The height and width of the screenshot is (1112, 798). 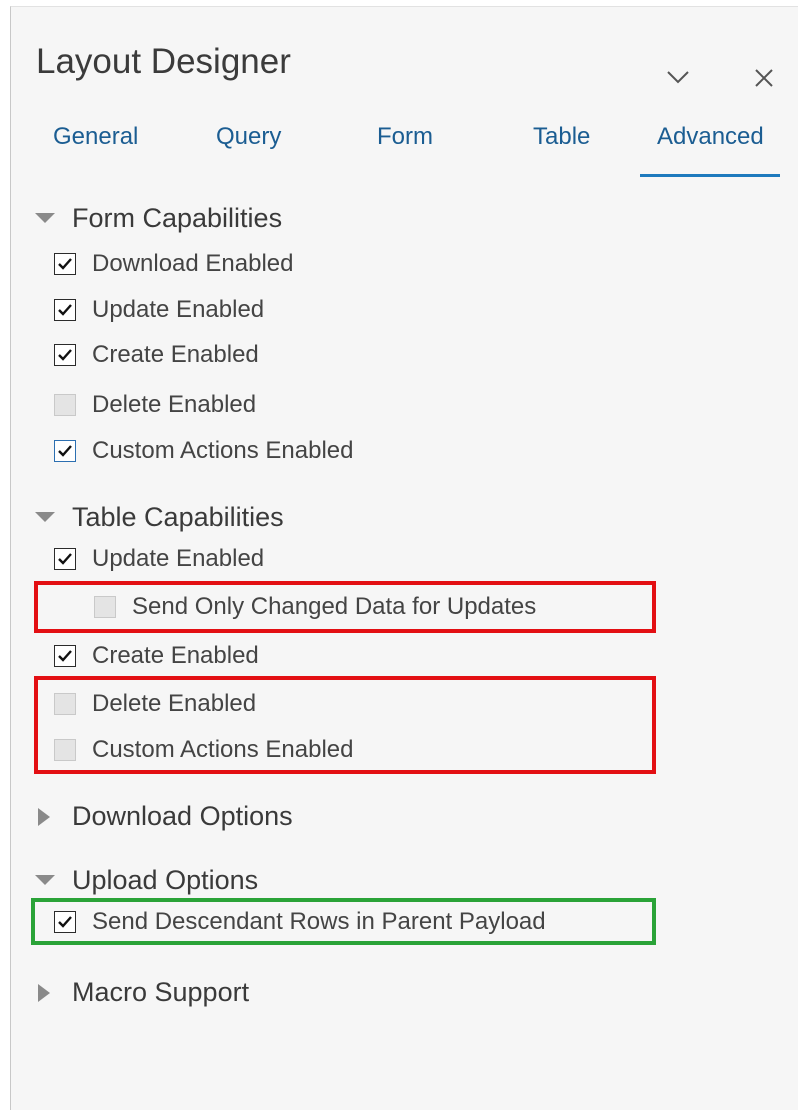 I want to click on tab-advanced: Advanced, so click(x=710, y=148).